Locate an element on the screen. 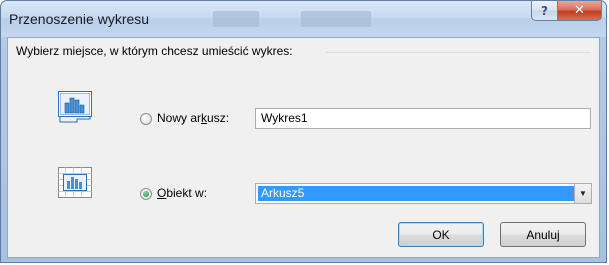 This screenshot has height=265, width=609. embedded-chart-icon is located at coordinates (75, 182).